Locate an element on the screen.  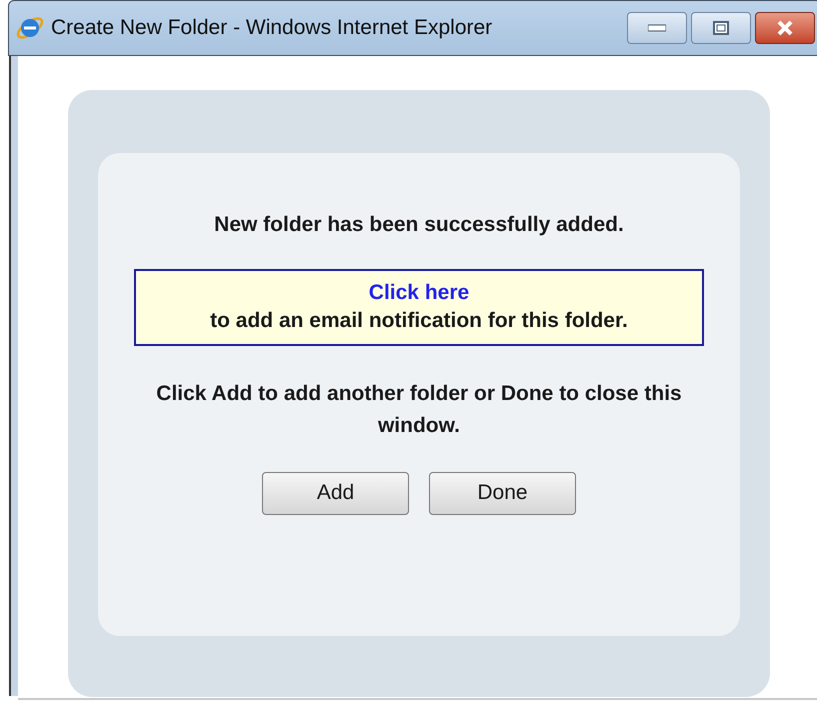
notification-text: to add an email notification for this folder. is located at coordinates (419, 321).